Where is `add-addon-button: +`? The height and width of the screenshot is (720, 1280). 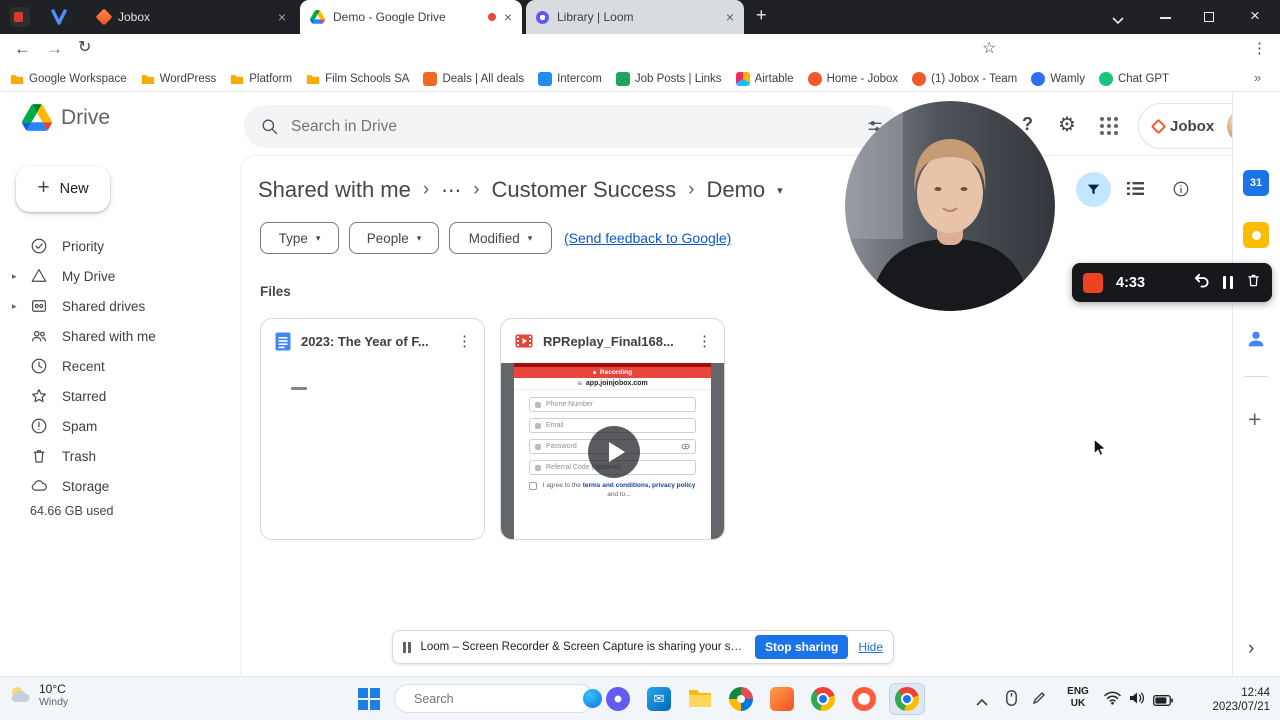 add-addon-button: + is located at coordinates (1254, 419).